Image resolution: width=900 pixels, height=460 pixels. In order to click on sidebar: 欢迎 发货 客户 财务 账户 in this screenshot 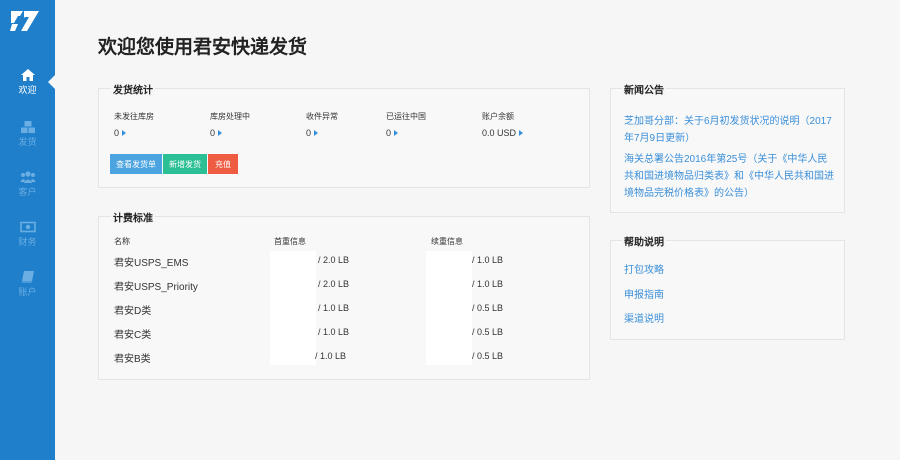, I will do `click(27, 230)`.